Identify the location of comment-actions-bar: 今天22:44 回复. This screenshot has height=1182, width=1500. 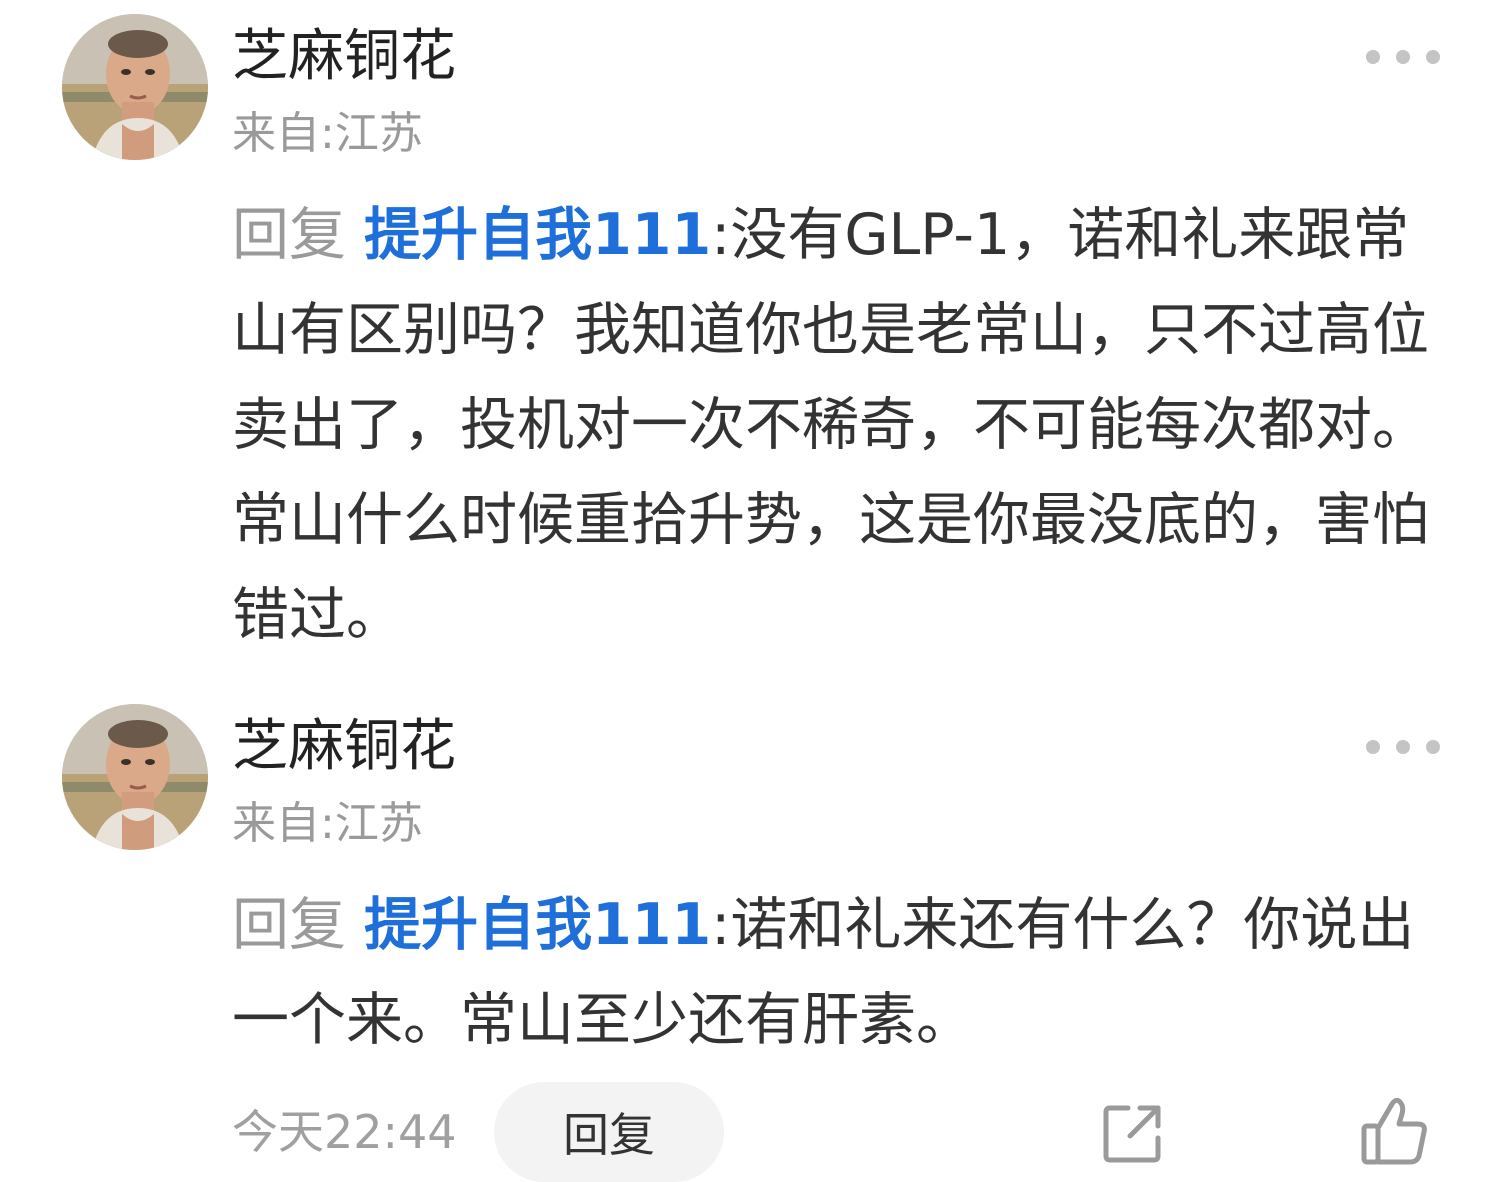
(750, 1132).